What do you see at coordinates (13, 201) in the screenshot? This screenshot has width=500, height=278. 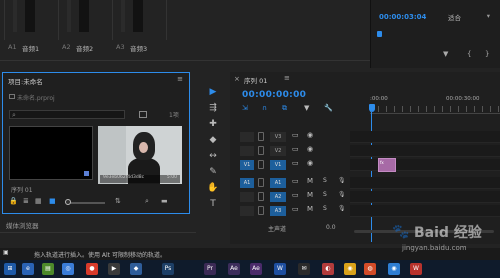 I see `lock-icon: 🔒` at bounding box center [13, 201].